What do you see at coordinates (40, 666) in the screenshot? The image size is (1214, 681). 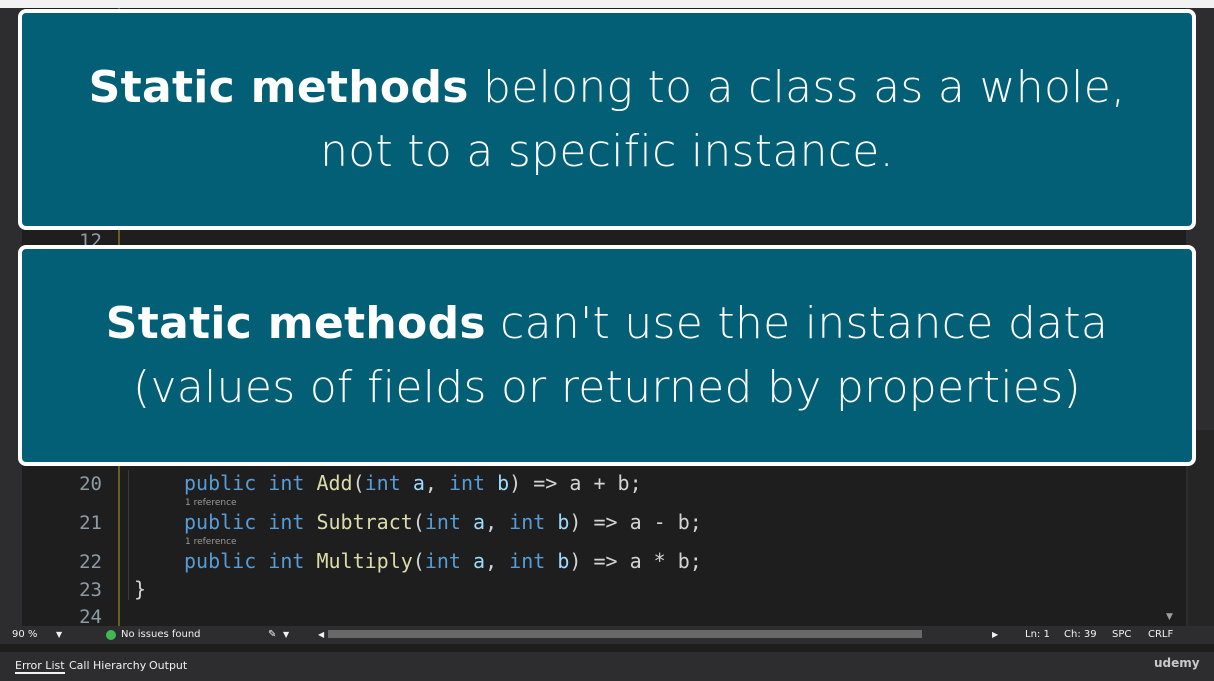 I see `tab-error-list: Error List` at bounding box center [40, 666].